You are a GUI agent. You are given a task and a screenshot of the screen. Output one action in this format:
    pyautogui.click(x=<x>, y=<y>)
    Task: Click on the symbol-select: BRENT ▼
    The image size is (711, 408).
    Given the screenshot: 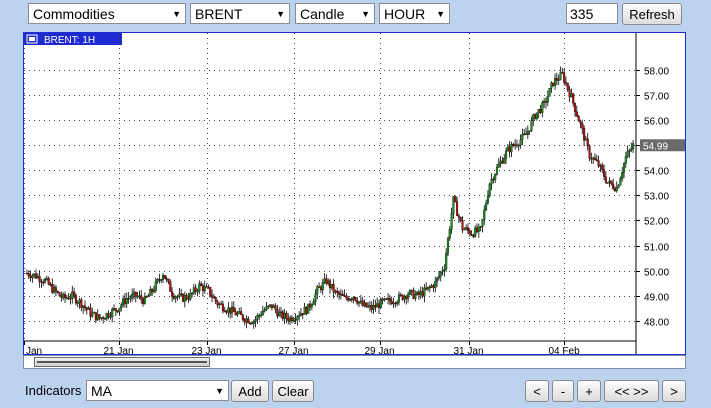 What is the action you would take?
    pyautogui.click(x=240, y=13)
    